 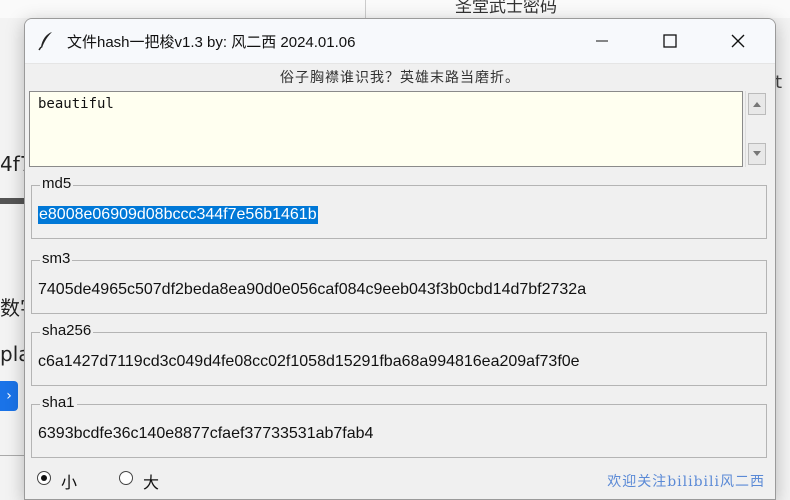 I want to click on maximize-icon, so click(x=670, y=41).